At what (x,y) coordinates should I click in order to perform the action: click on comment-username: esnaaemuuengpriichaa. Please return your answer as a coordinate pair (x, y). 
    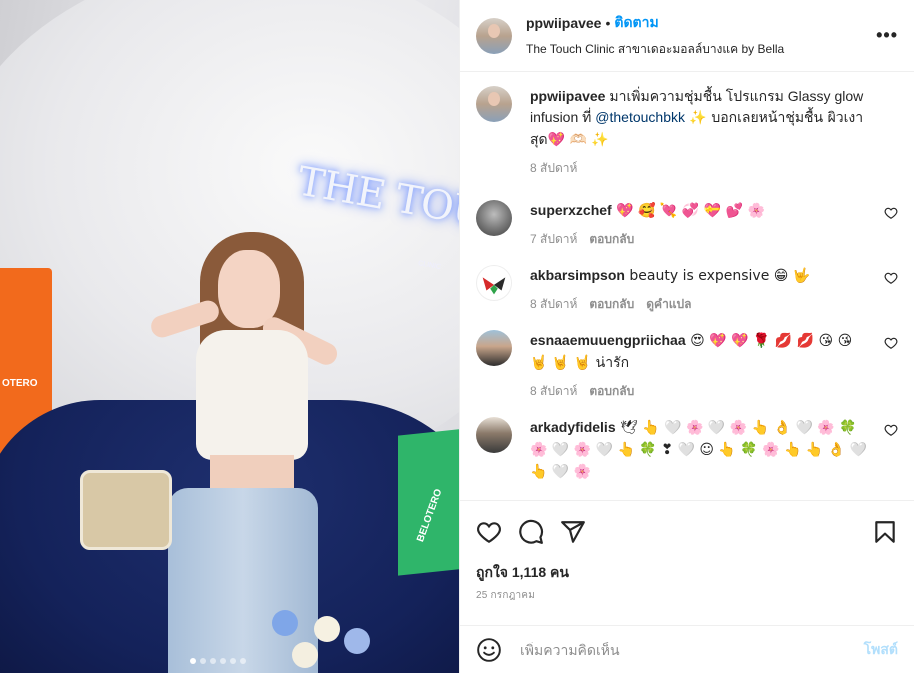
    Looking at the image, I should click on (608, 340).